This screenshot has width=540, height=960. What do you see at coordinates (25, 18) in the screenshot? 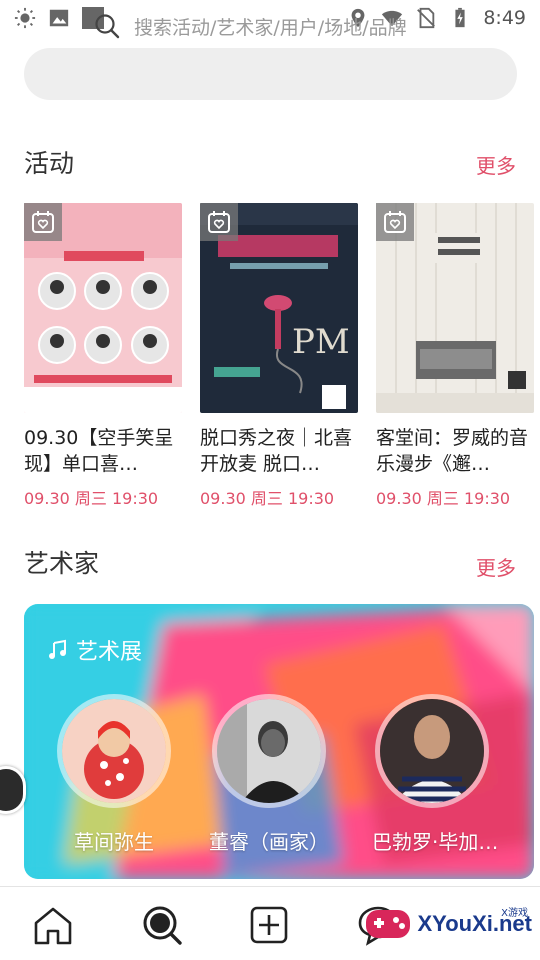
I see `brightness-icon` at bounding box center [25, 18].